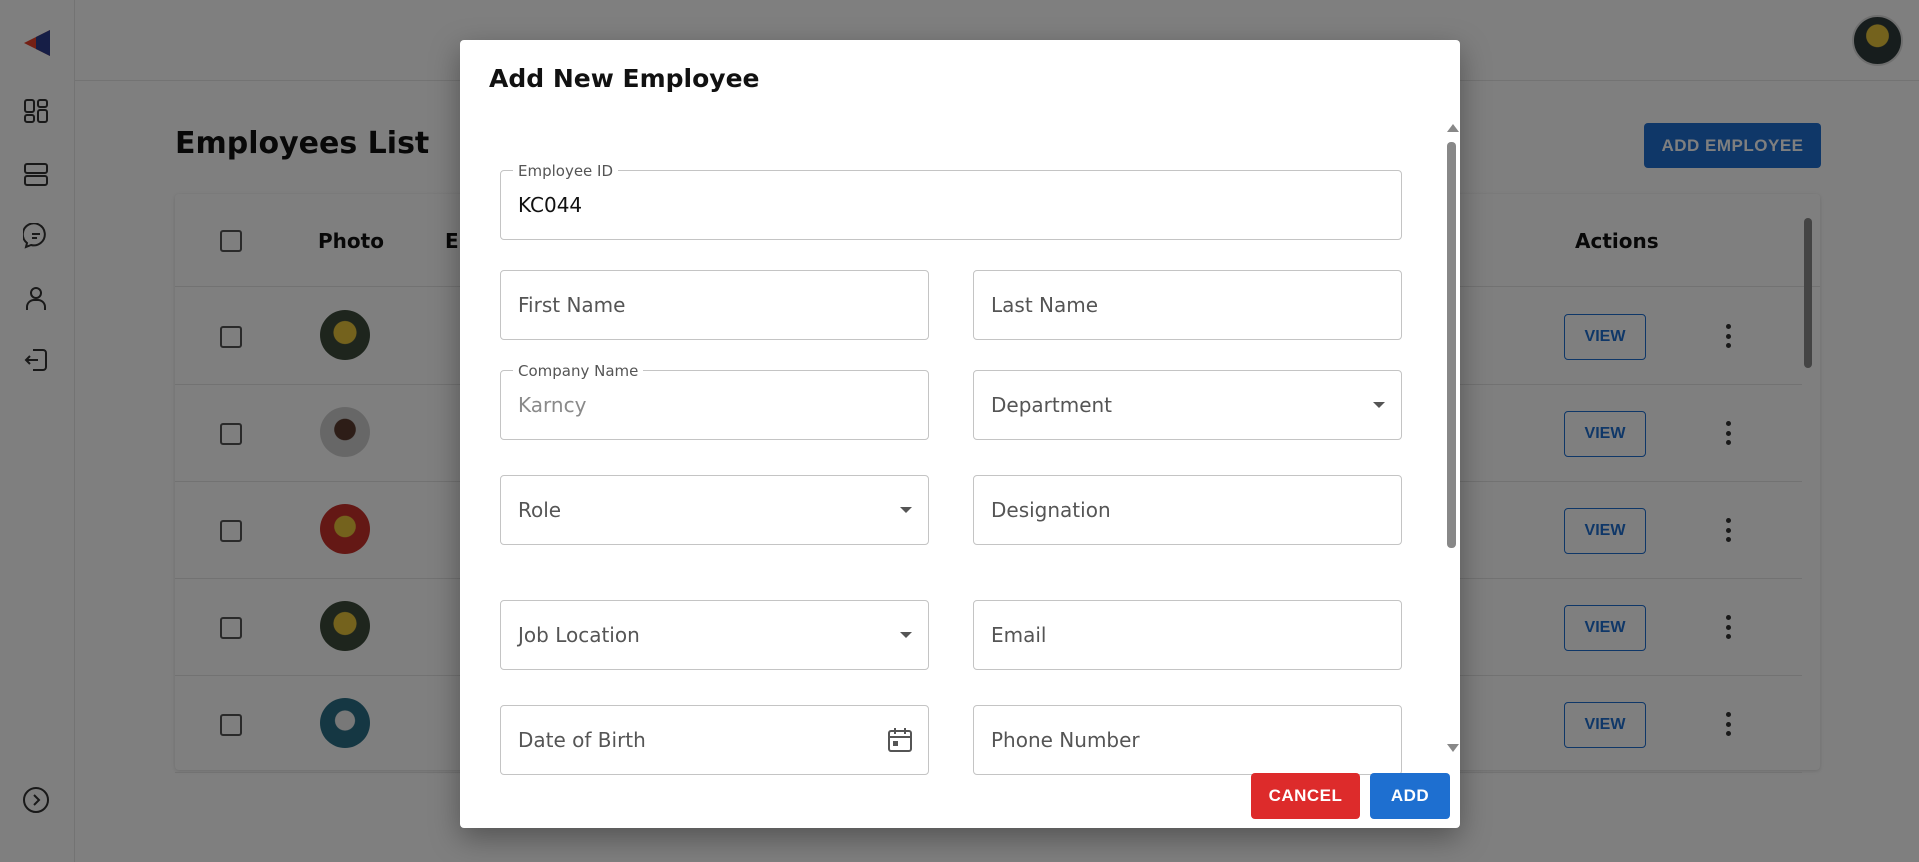 The height and width of the screenshot is (862, 1919). I want to click on dialog-scrollbar, so click(1452, 439).